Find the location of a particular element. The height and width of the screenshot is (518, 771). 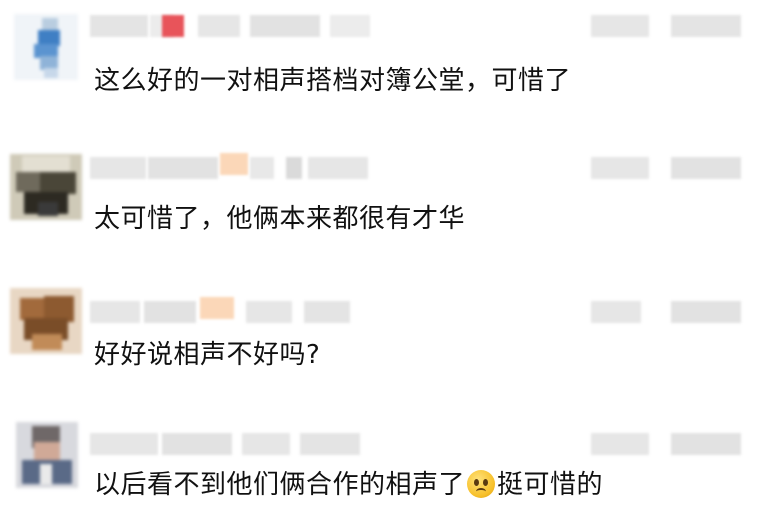

comment-text: 以后看不到他们俩合作的相声了 挺可惜的 is located at coordinates (348, 482).